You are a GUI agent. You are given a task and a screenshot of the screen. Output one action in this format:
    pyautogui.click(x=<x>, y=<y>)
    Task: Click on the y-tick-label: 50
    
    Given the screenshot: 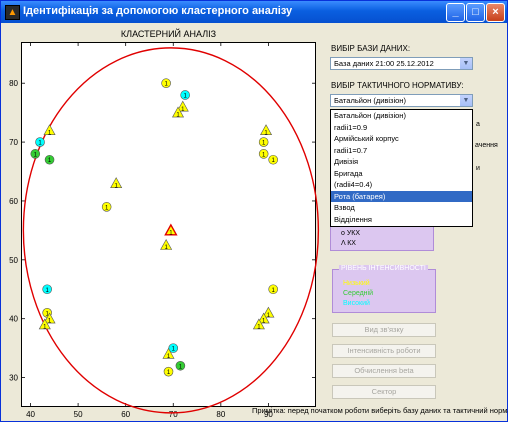 What is the action you would take?
    pyautogui.click(x=13, y=260)
    